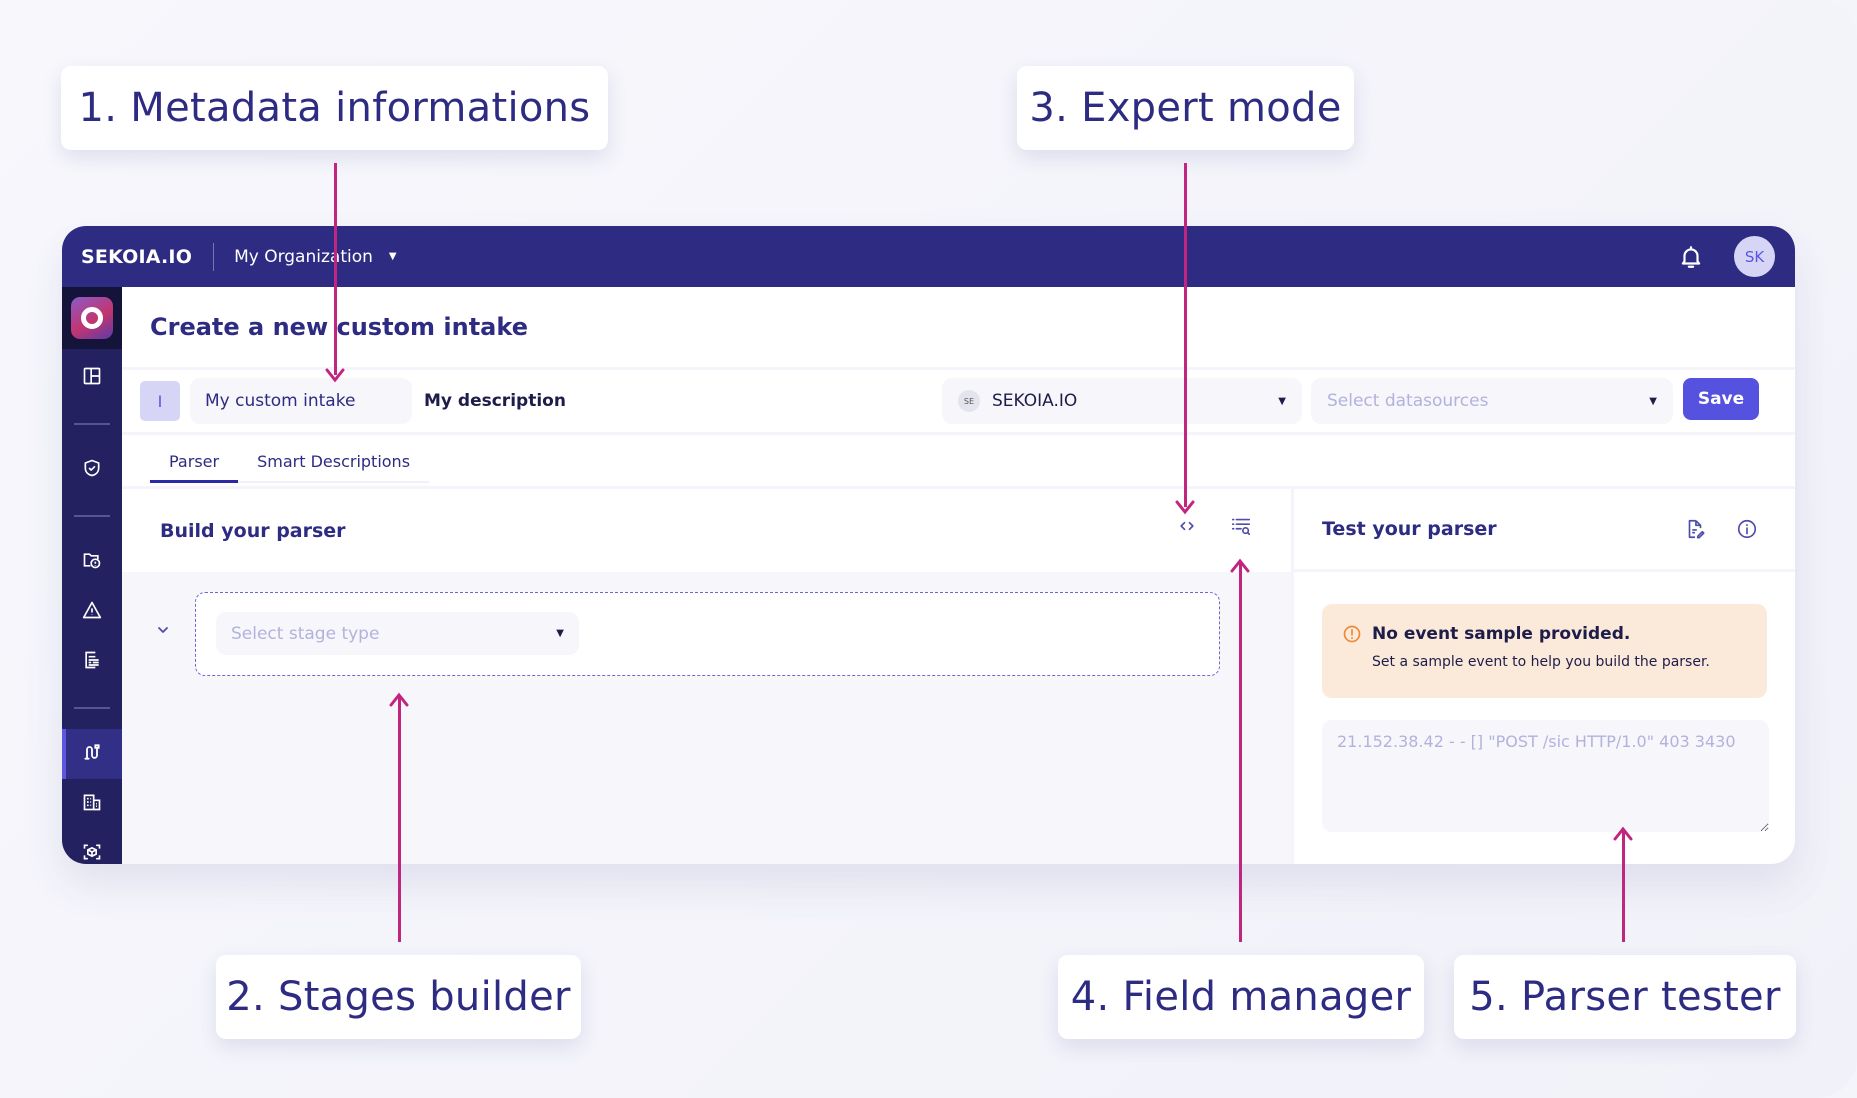 This screenshot has width=1857, height=1098. I want to click on code-brackets-icon, so click(1187, 528).